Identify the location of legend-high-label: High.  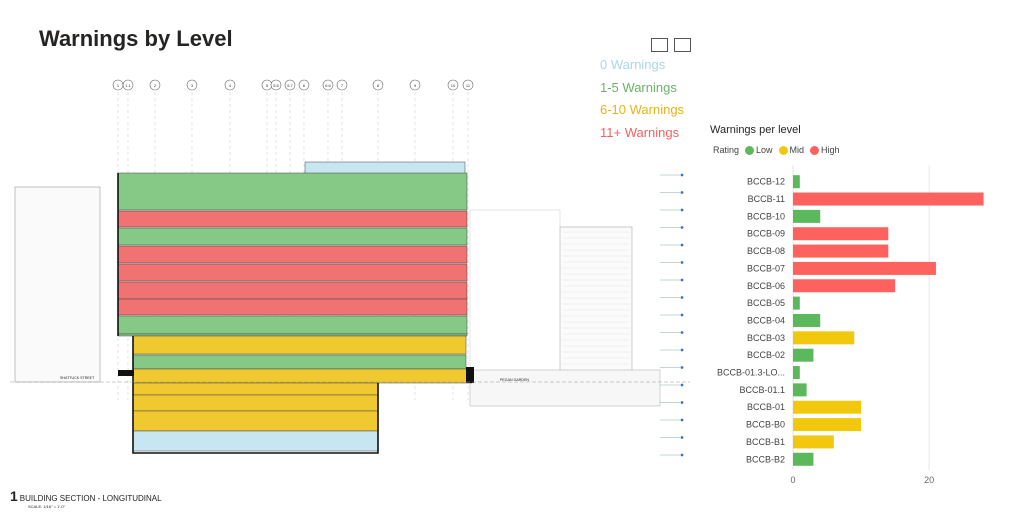
(830, 150).